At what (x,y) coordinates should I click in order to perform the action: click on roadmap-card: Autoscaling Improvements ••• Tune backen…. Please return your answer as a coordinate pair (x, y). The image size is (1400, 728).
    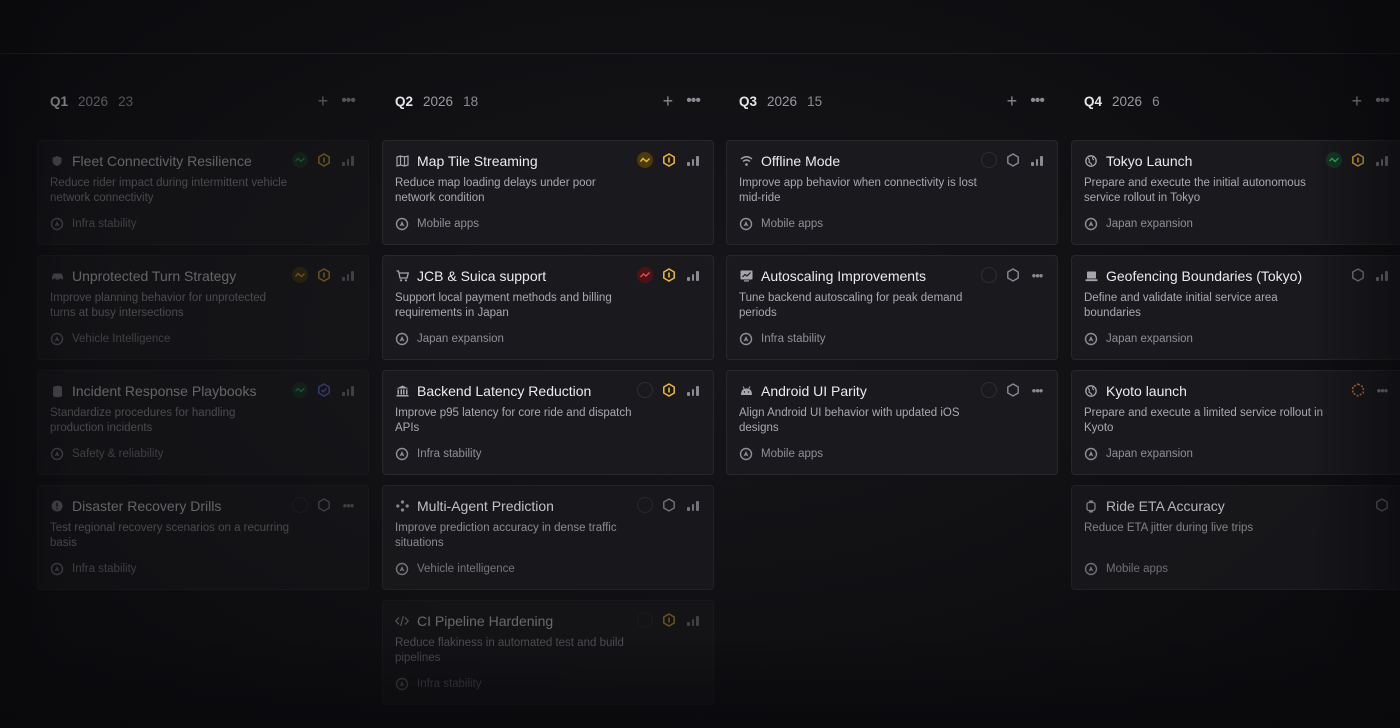
    Looking at the image, I should click on (892, 307).